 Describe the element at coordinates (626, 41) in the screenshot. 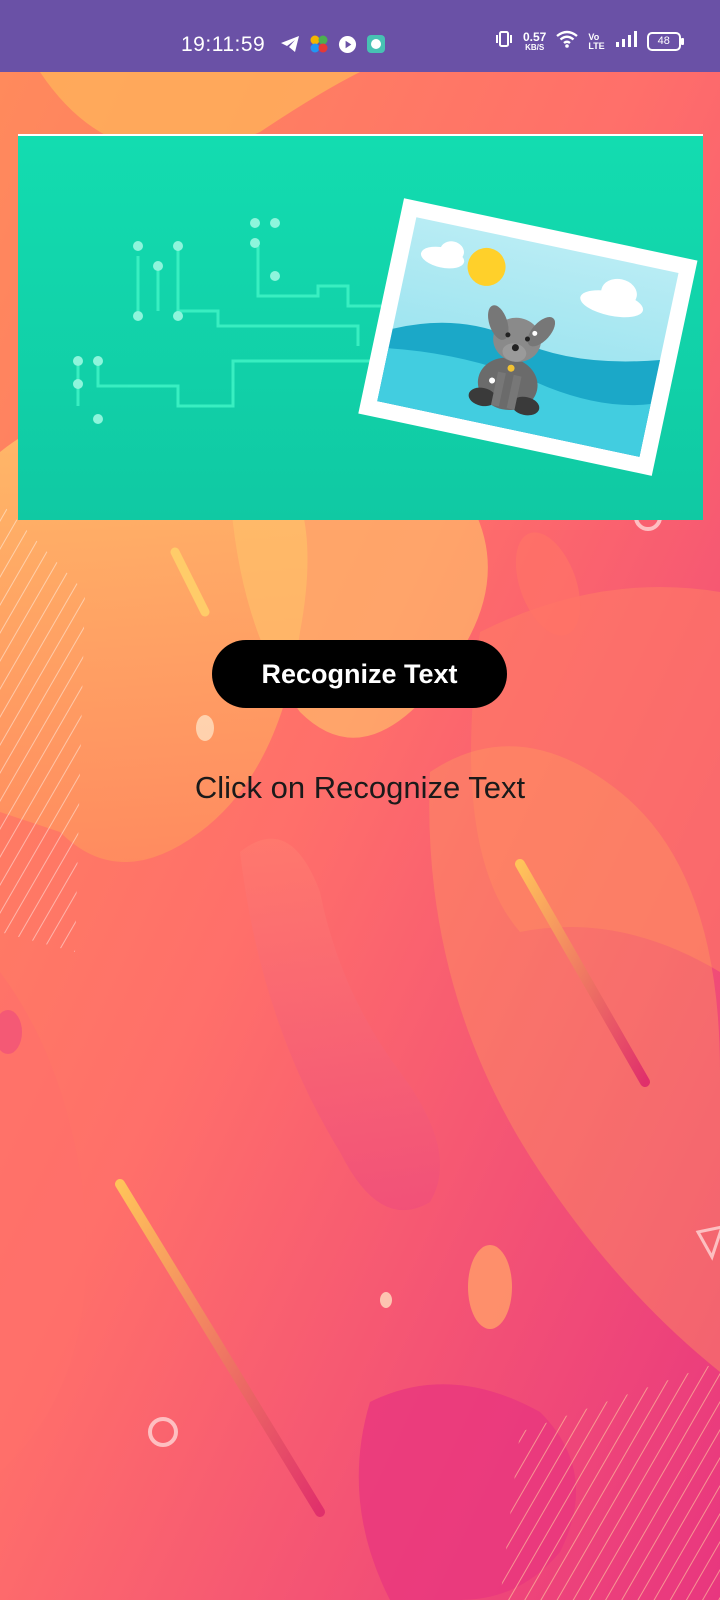

I see `signal-icon` at that location.